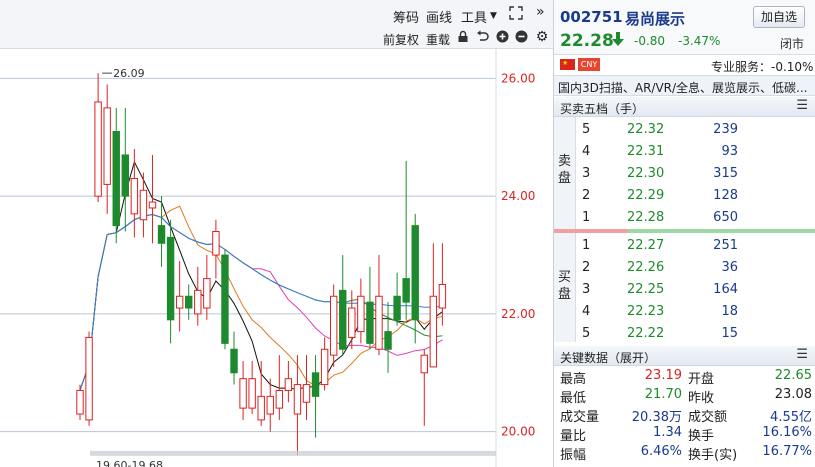  What do you see at coordinates (729, 311) in the screenshot?
I see `book-volume: 18` at bounding box center [729, 311].